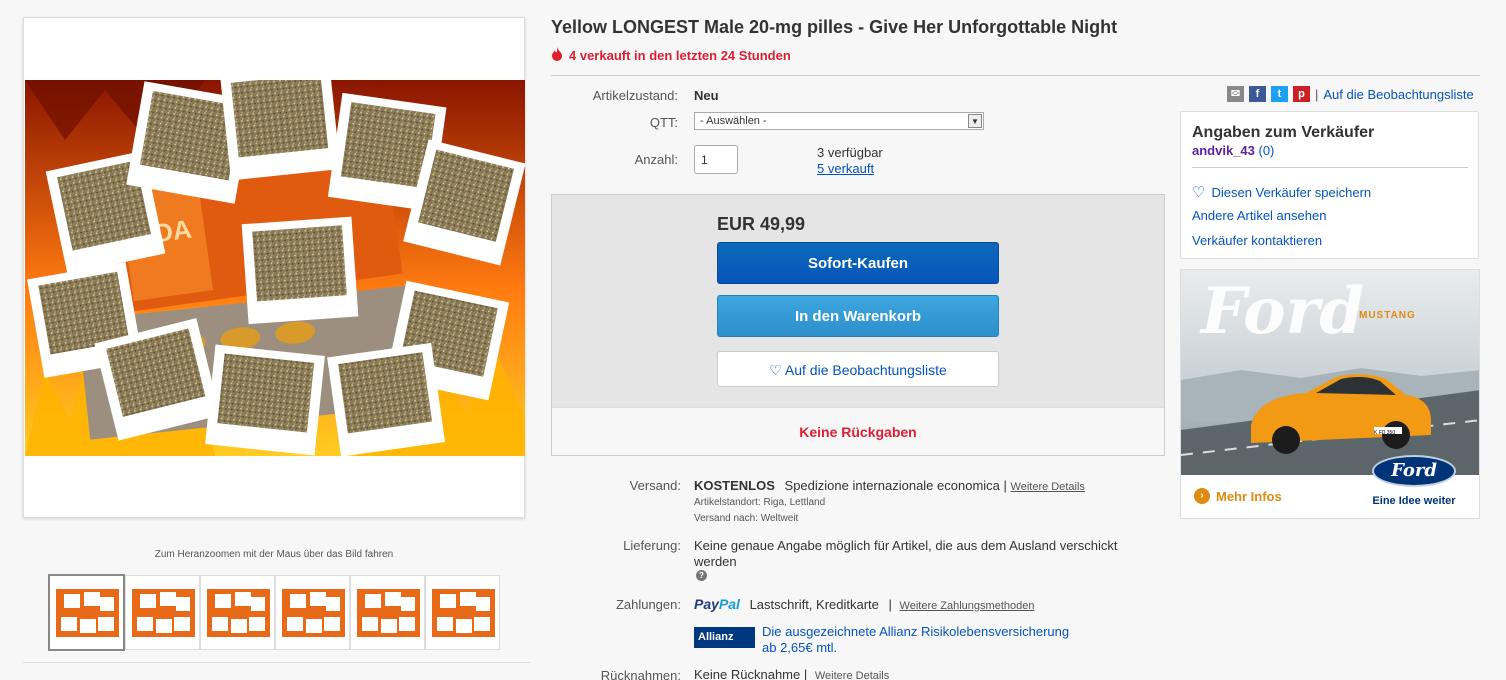 Image resolution: width=1506 pixels, height=680 pixels. Describe the element at coordinates (656, 159) in the screenshot. I see `quantity-label: Anzahl:` at that location.